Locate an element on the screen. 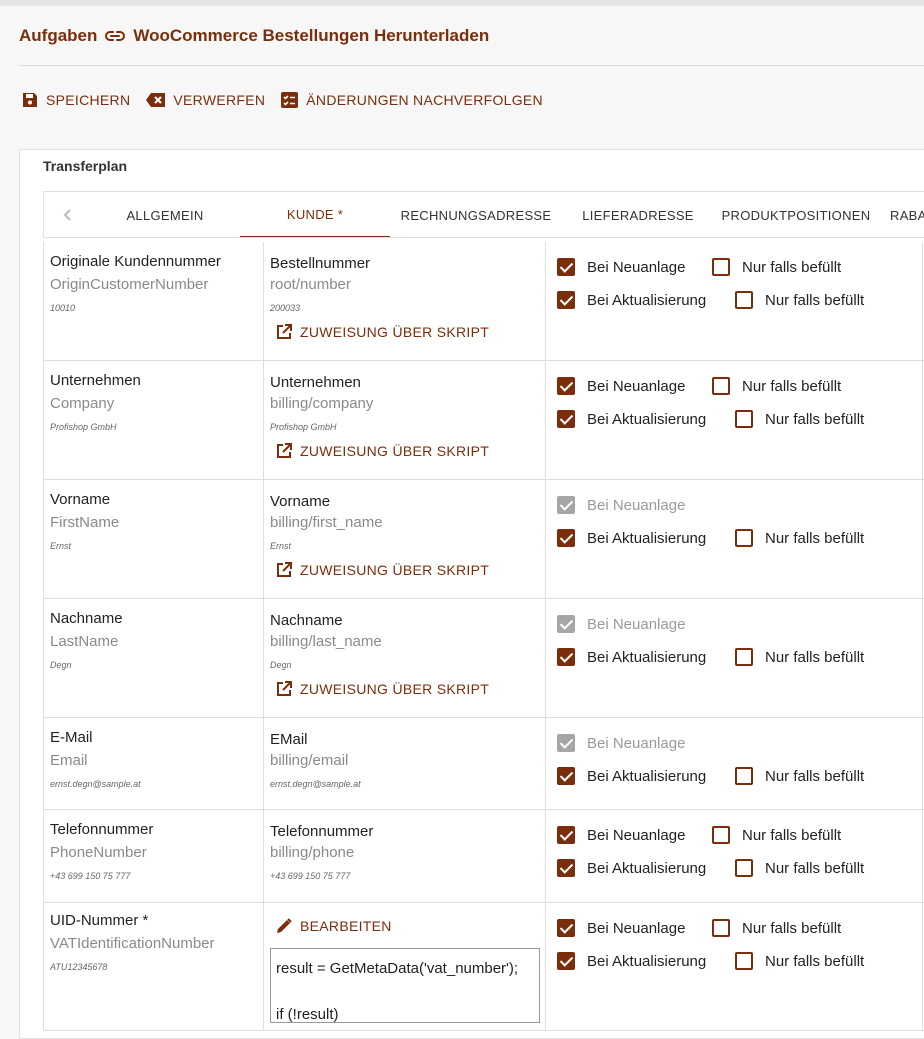 The width and height of the screenshot is (924, 1039). chevron-left-icon is located at coordinates (68, 215).